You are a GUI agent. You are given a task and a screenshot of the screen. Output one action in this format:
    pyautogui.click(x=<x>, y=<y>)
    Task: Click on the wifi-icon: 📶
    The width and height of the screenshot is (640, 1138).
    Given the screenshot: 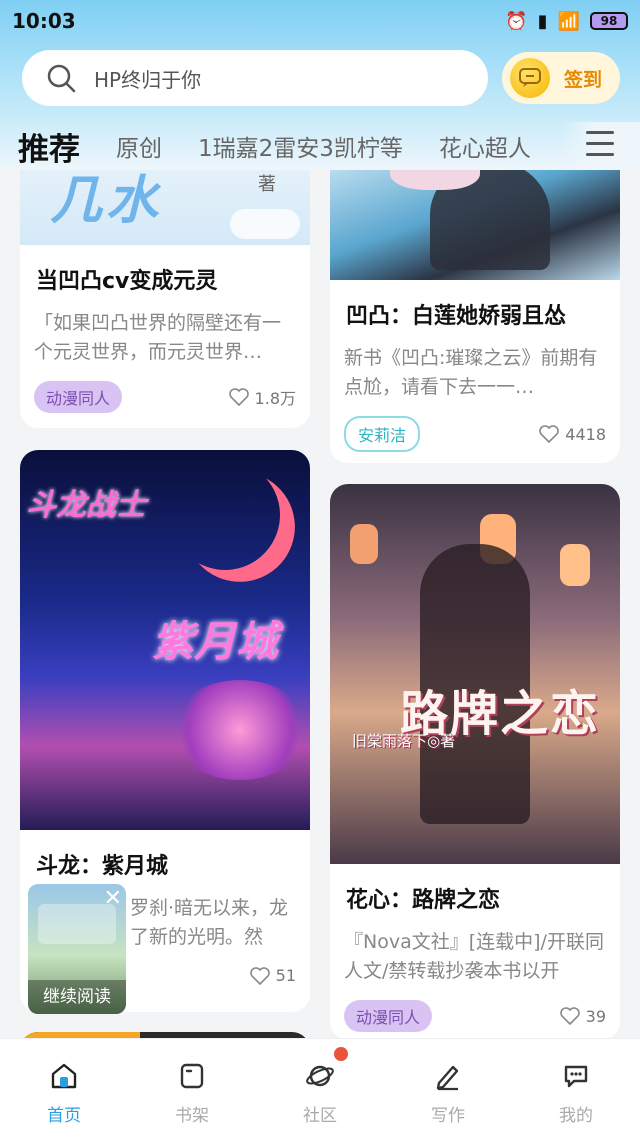 What is the action you would take?
    pyautogui.click(x=568, y=21)
    